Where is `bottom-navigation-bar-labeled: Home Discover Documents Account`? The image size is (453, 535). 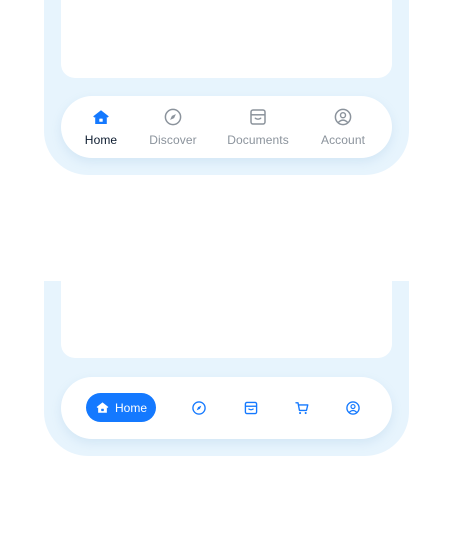 bottom-navigation-bar-labeled: Home Discover Documents Account is located at coordinates (226, 127).